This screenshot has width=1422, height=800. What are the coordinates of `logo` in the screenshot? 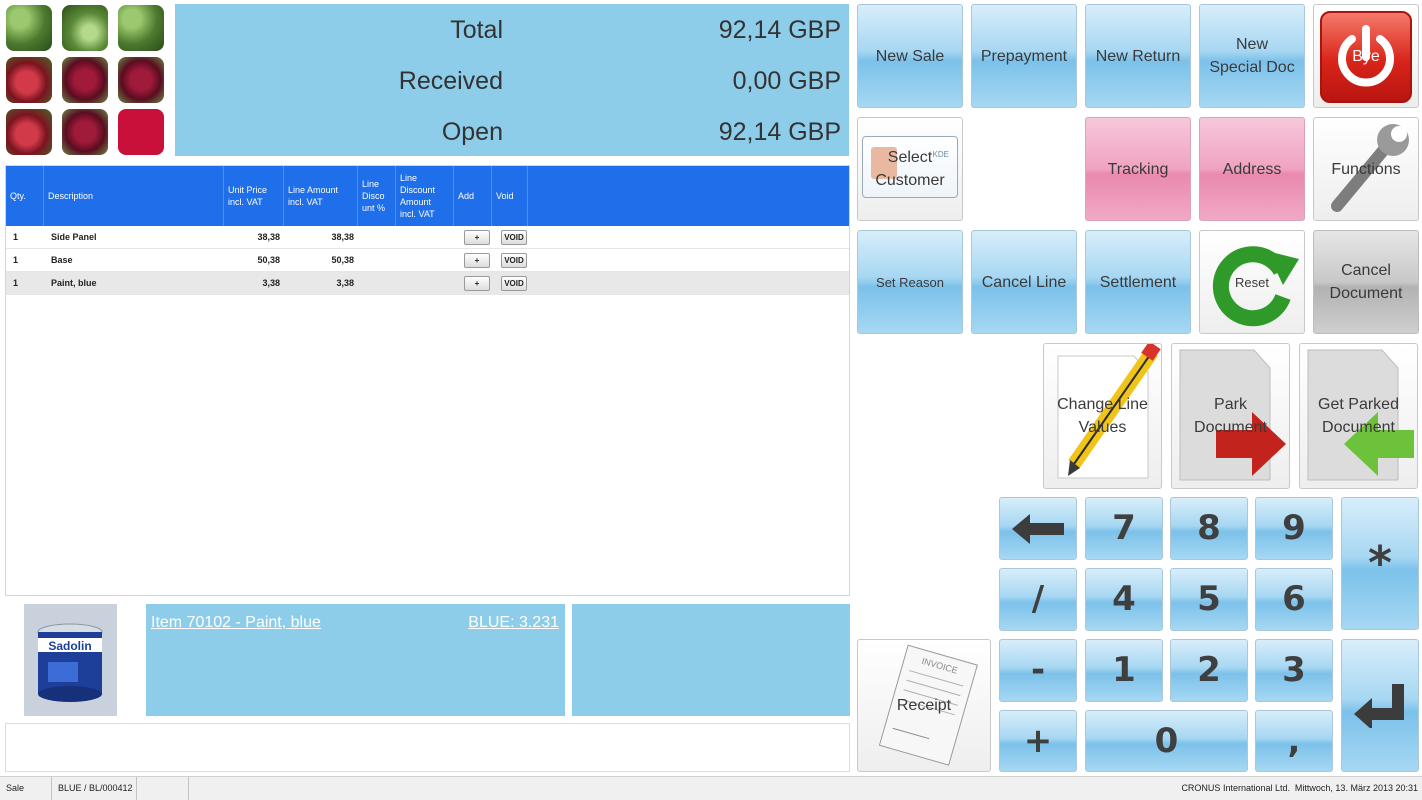 It's located at (86, 81).